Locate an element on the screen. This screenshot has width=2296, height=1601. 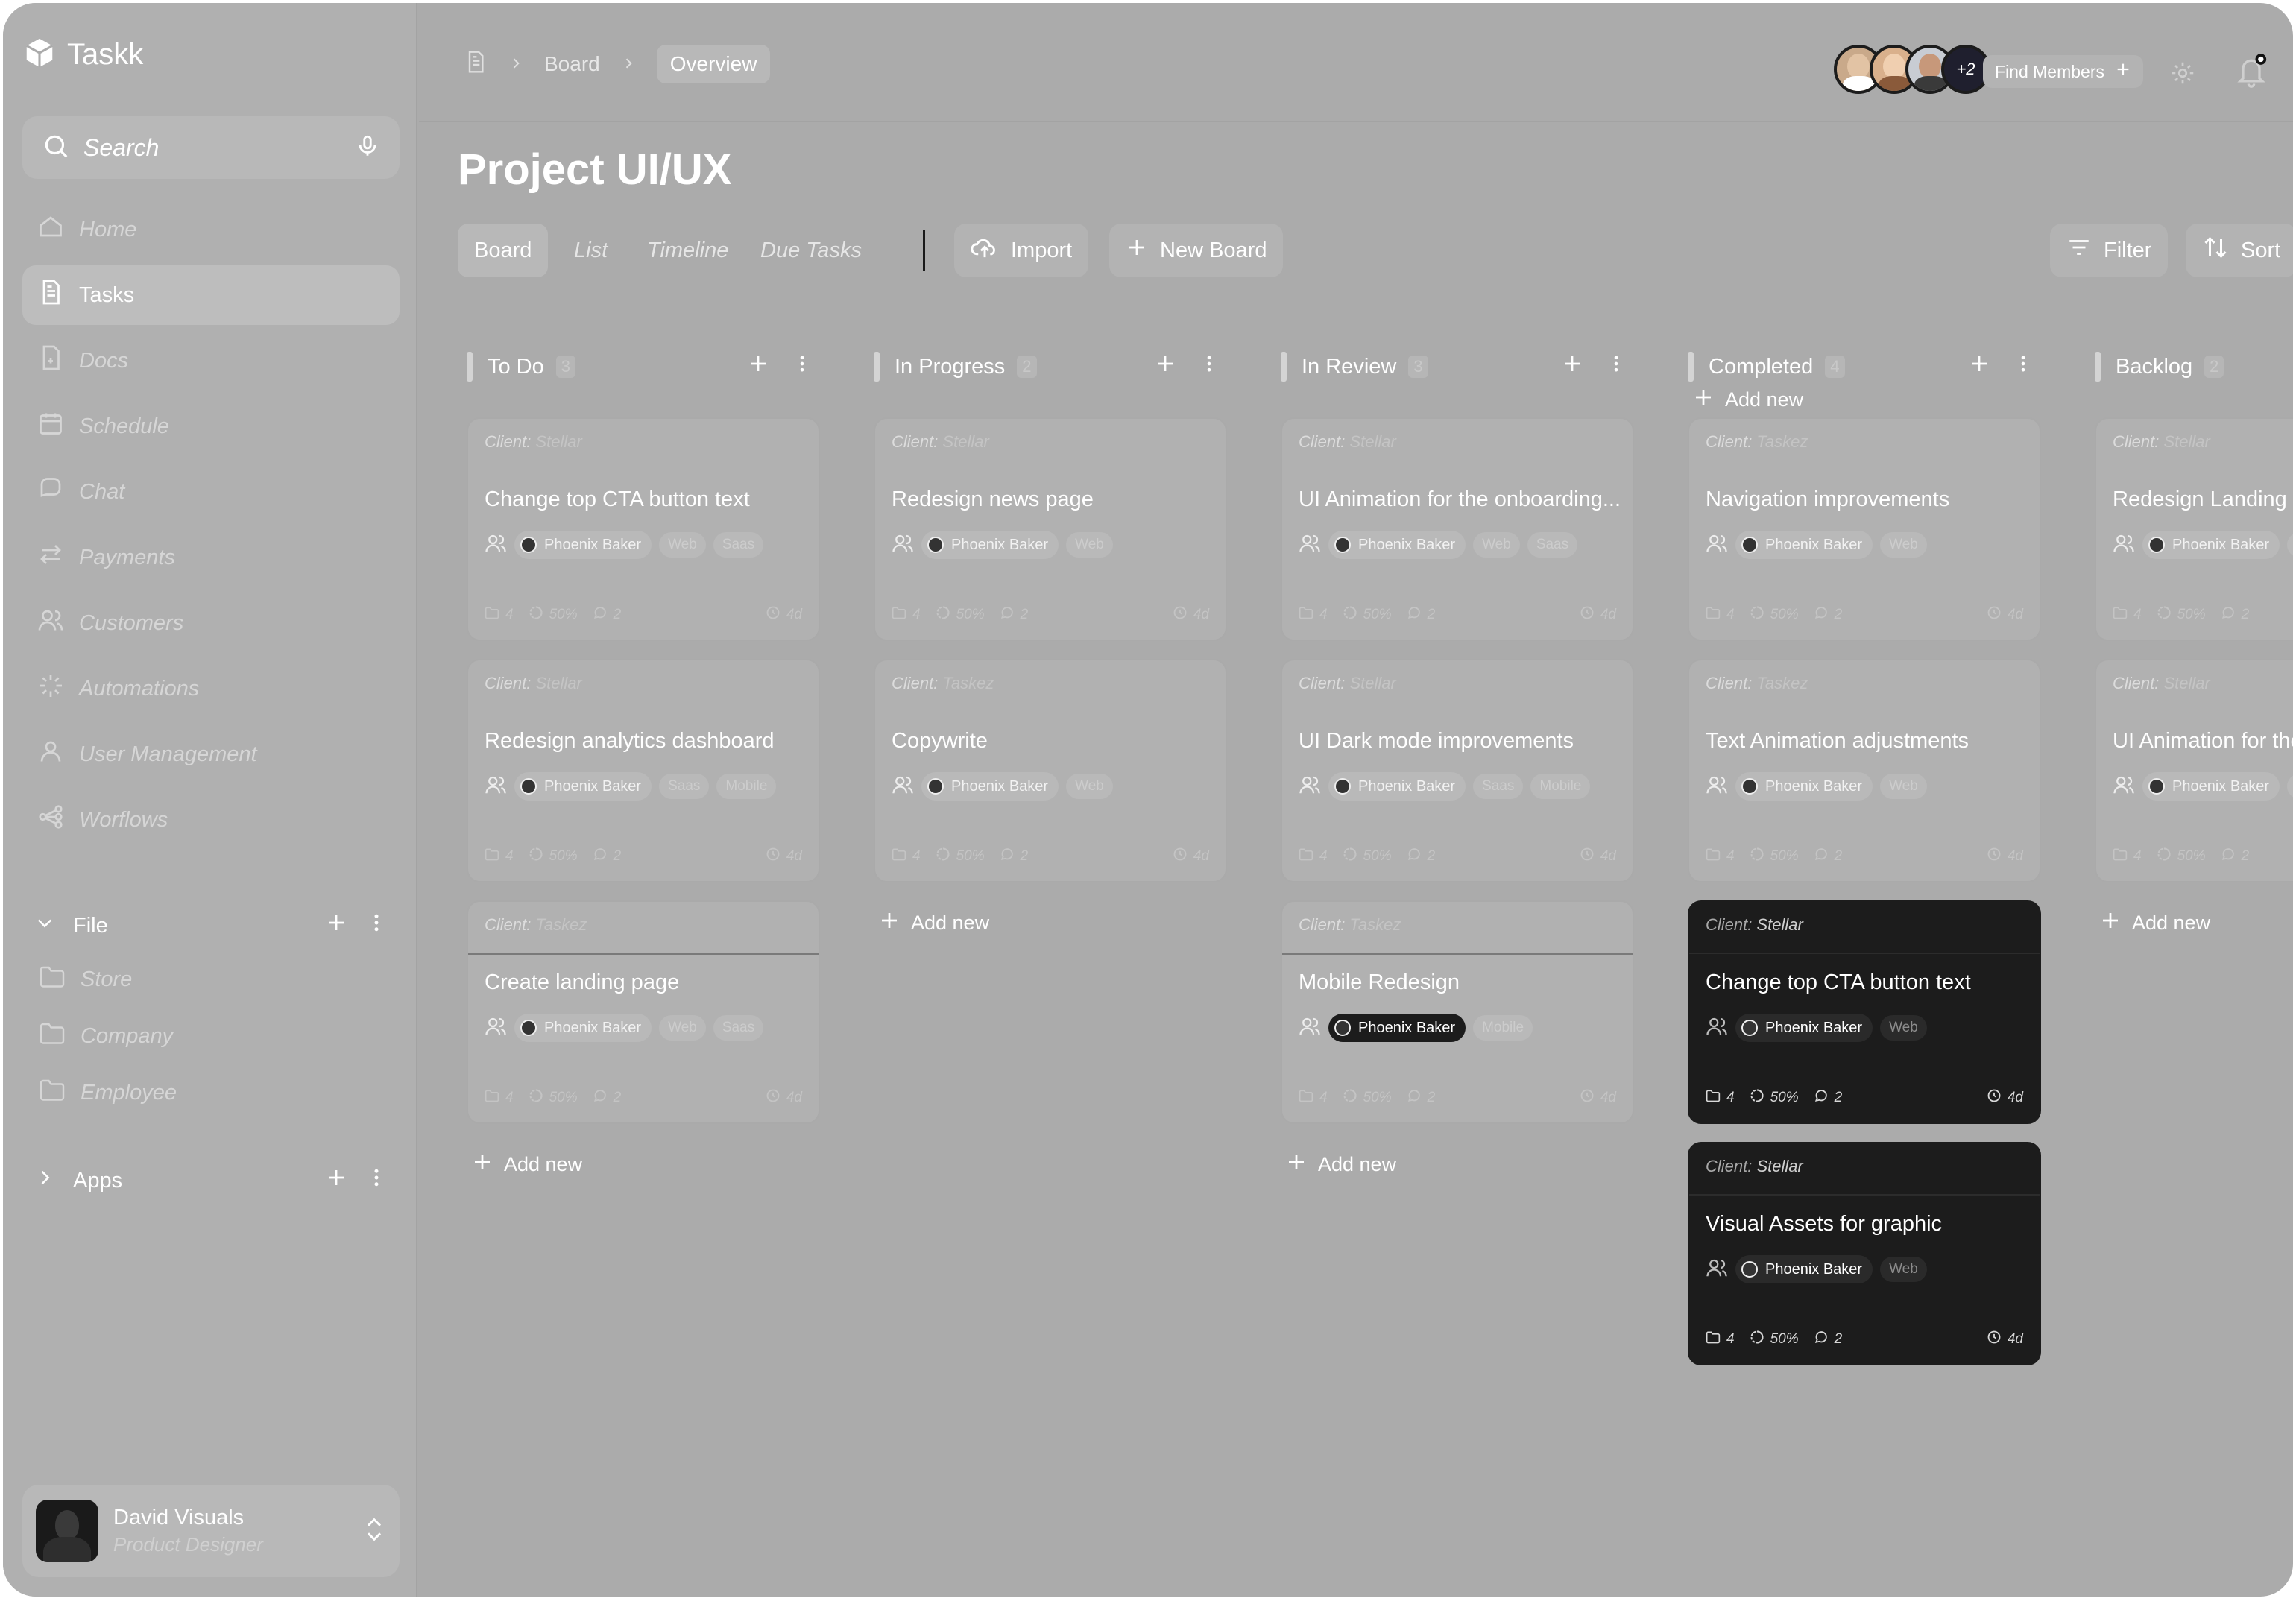
file-section-header: File is located at coordinates (211, 925).